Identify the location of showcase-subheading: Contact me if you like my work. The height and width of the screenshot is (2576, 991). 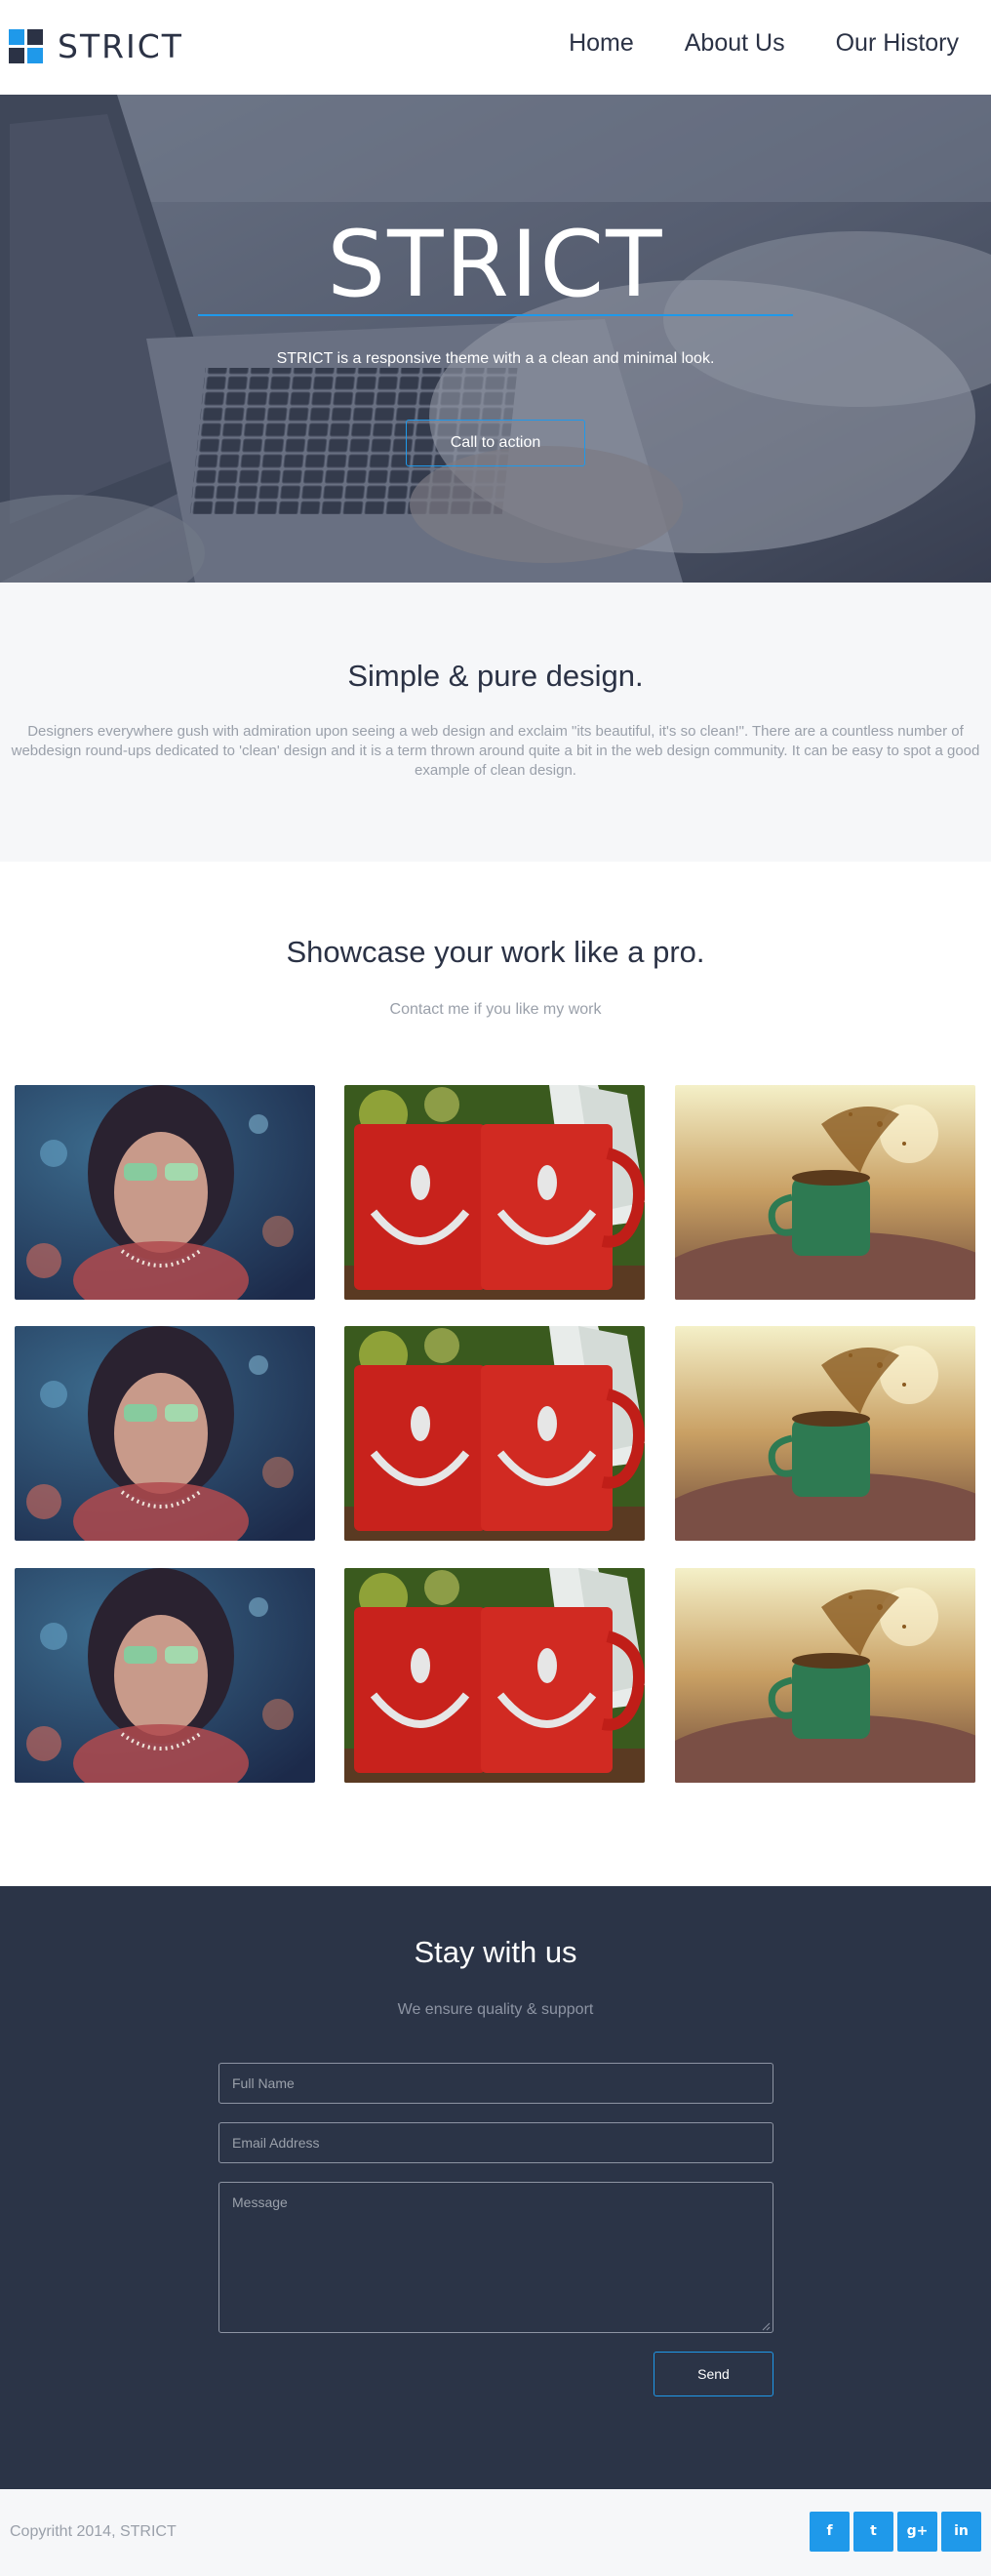
(495, 1010).